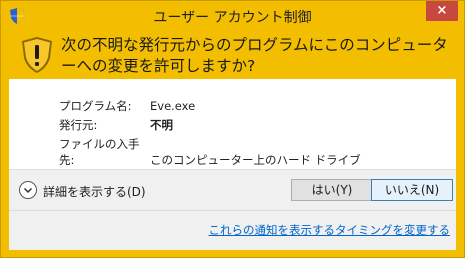 The height and width of the screenshot is (258, 465). I want to click on title-bar: ユーザー アカウント制御 ×, so click(232, 16).